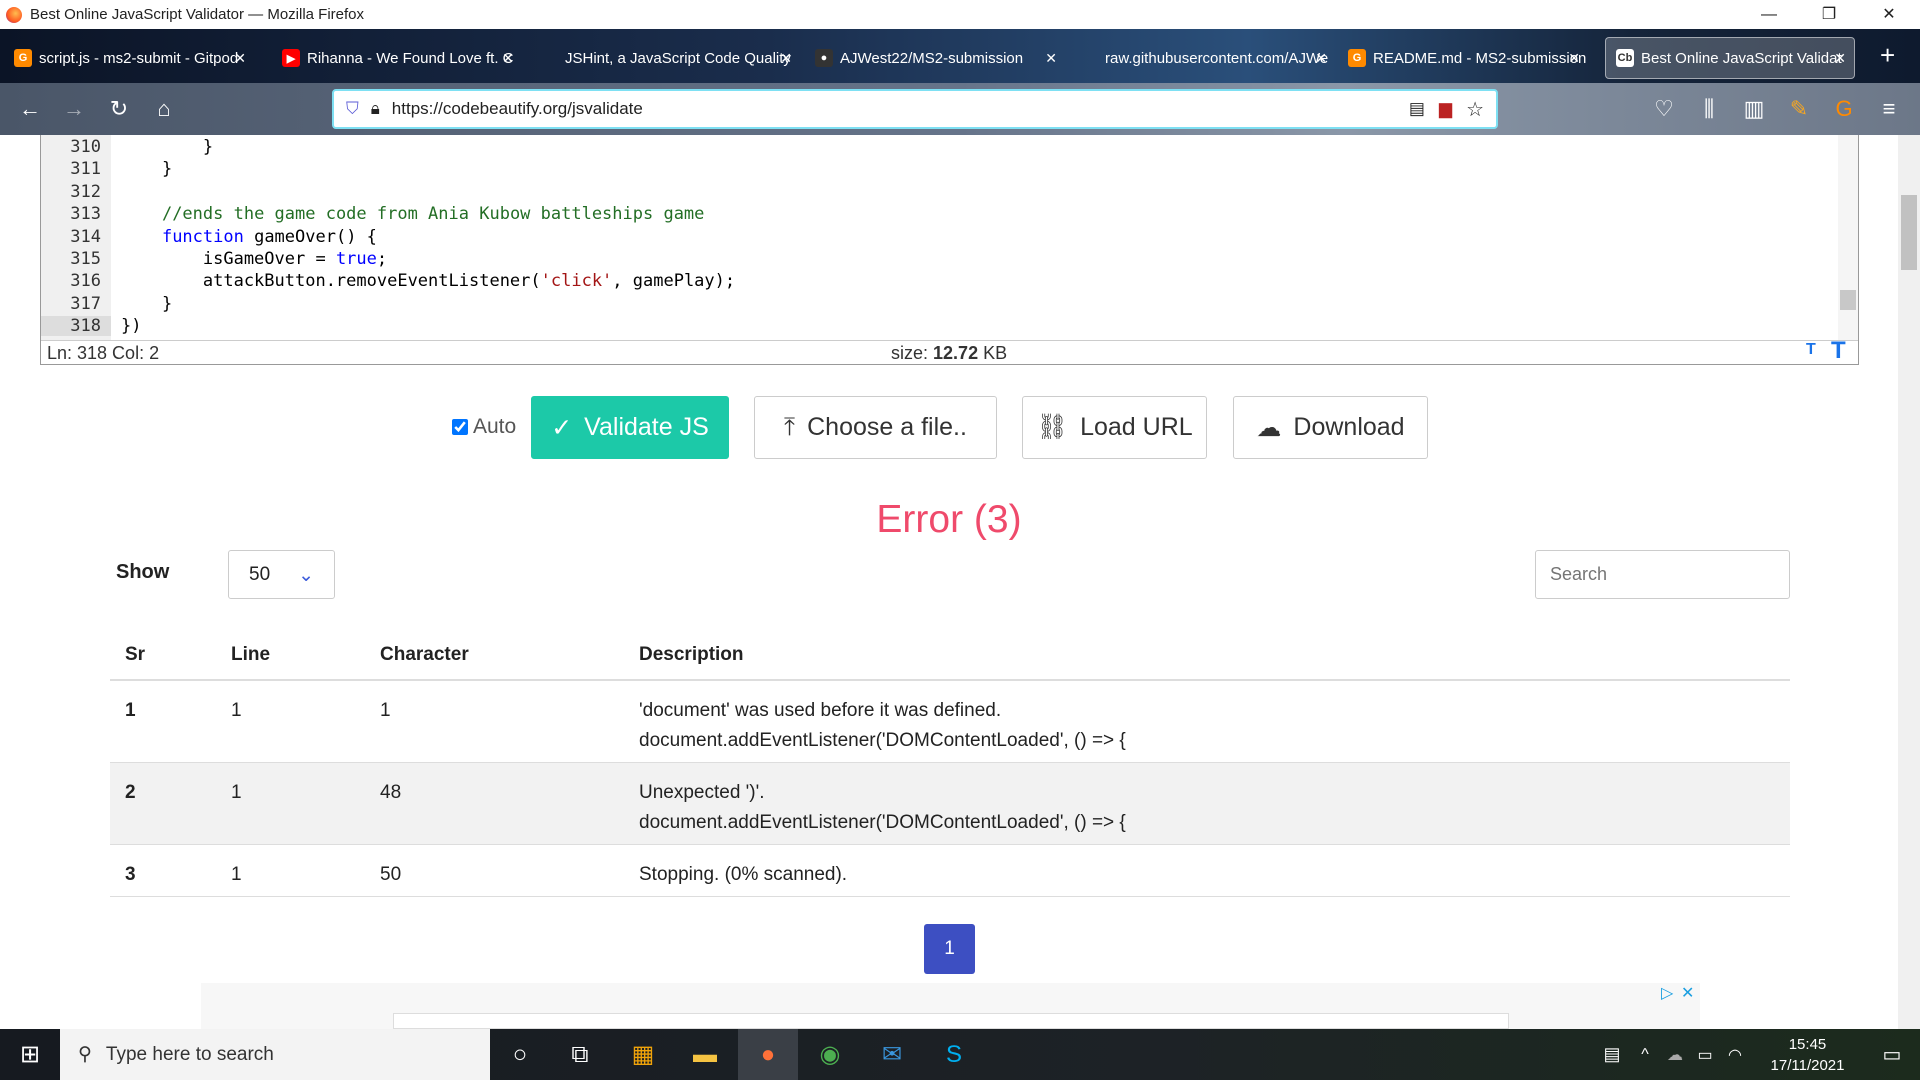 Image resolution: width=1920 pixels, height=1080 pixels. Describe the element at coordinates (892, 1054) in the screenshot. I see `mail-icon: ✉` at that location.